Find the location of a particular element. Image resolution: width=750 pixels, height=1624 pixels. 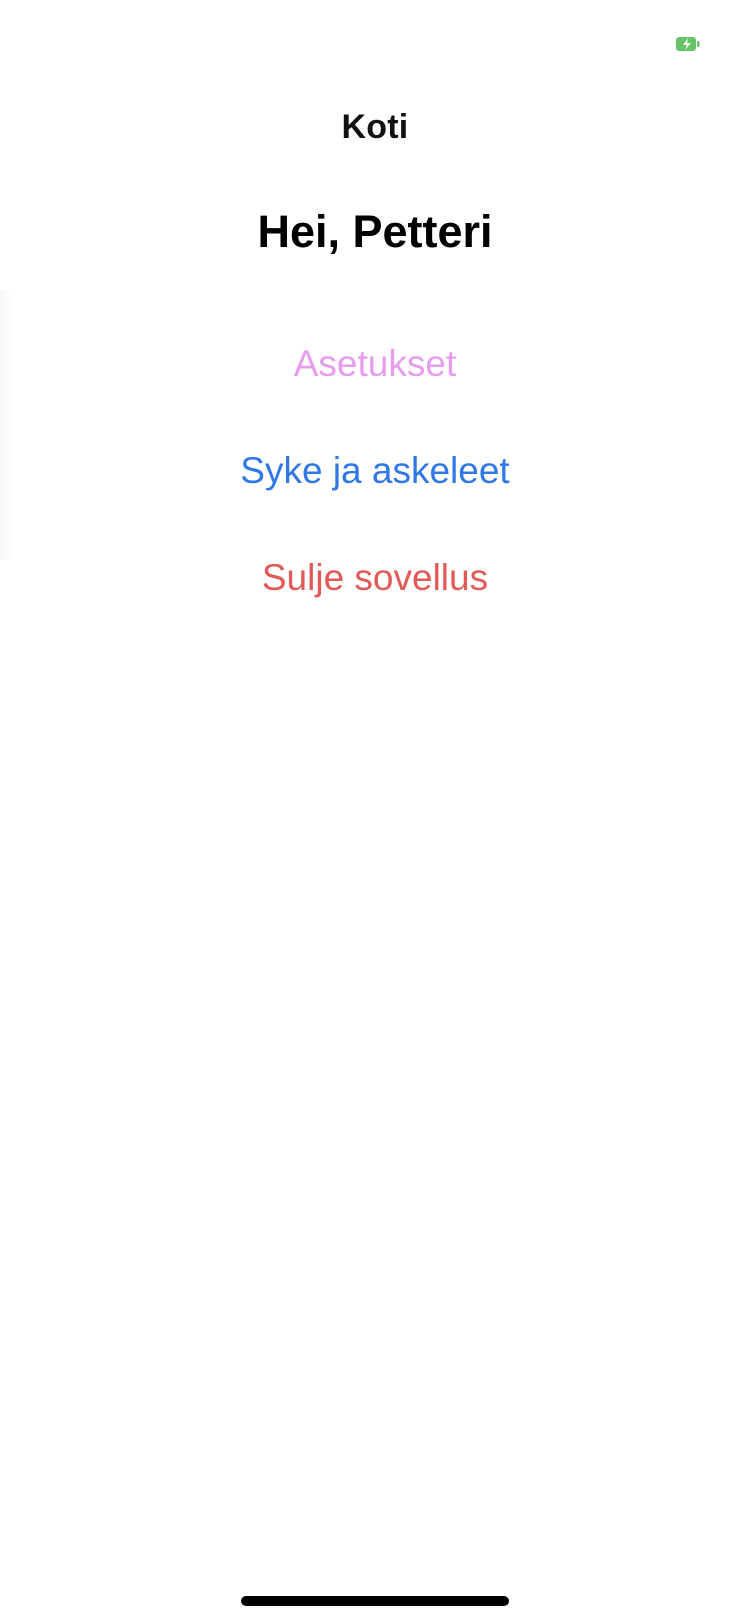

battery-charging-icon is located at coordinates (689, 44).